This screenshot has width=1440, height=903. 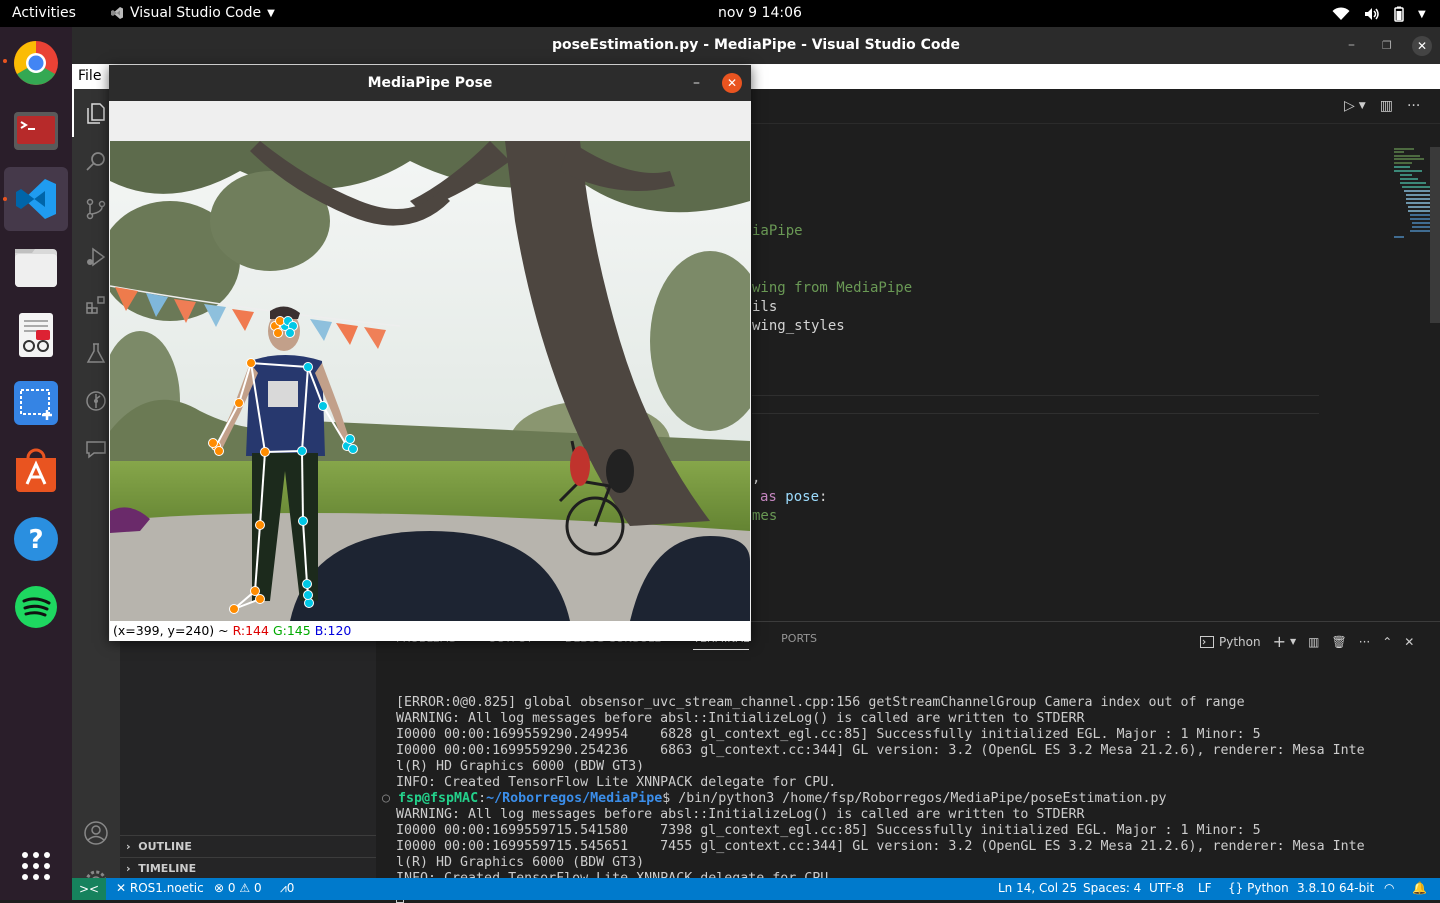 I want to click on flask-icon, so click(x=96, y=353).